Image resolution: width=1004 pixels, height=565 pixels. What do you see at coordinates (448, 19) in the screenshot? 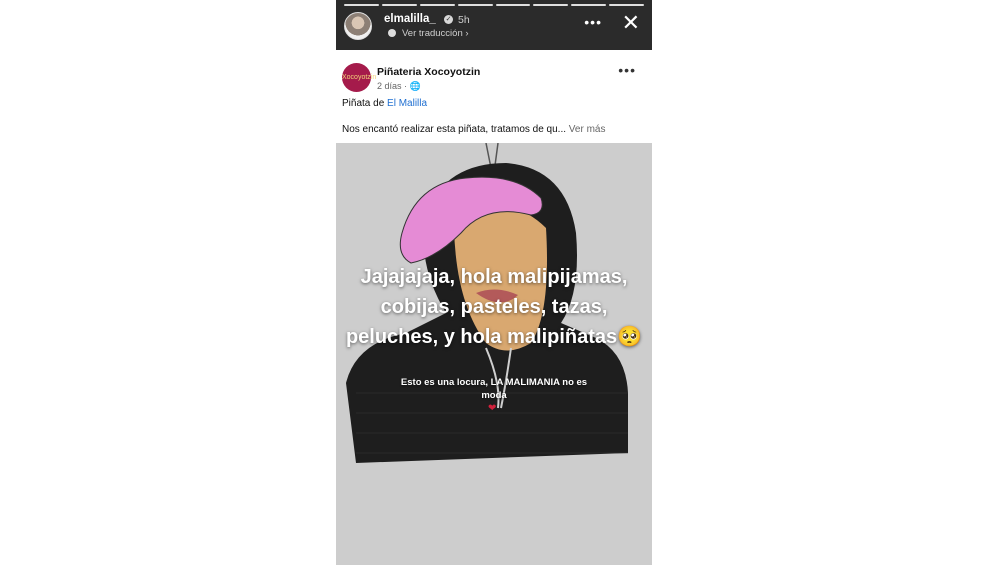
I see `verified-badge-icon: ✓` at bounding box center [448, 19].